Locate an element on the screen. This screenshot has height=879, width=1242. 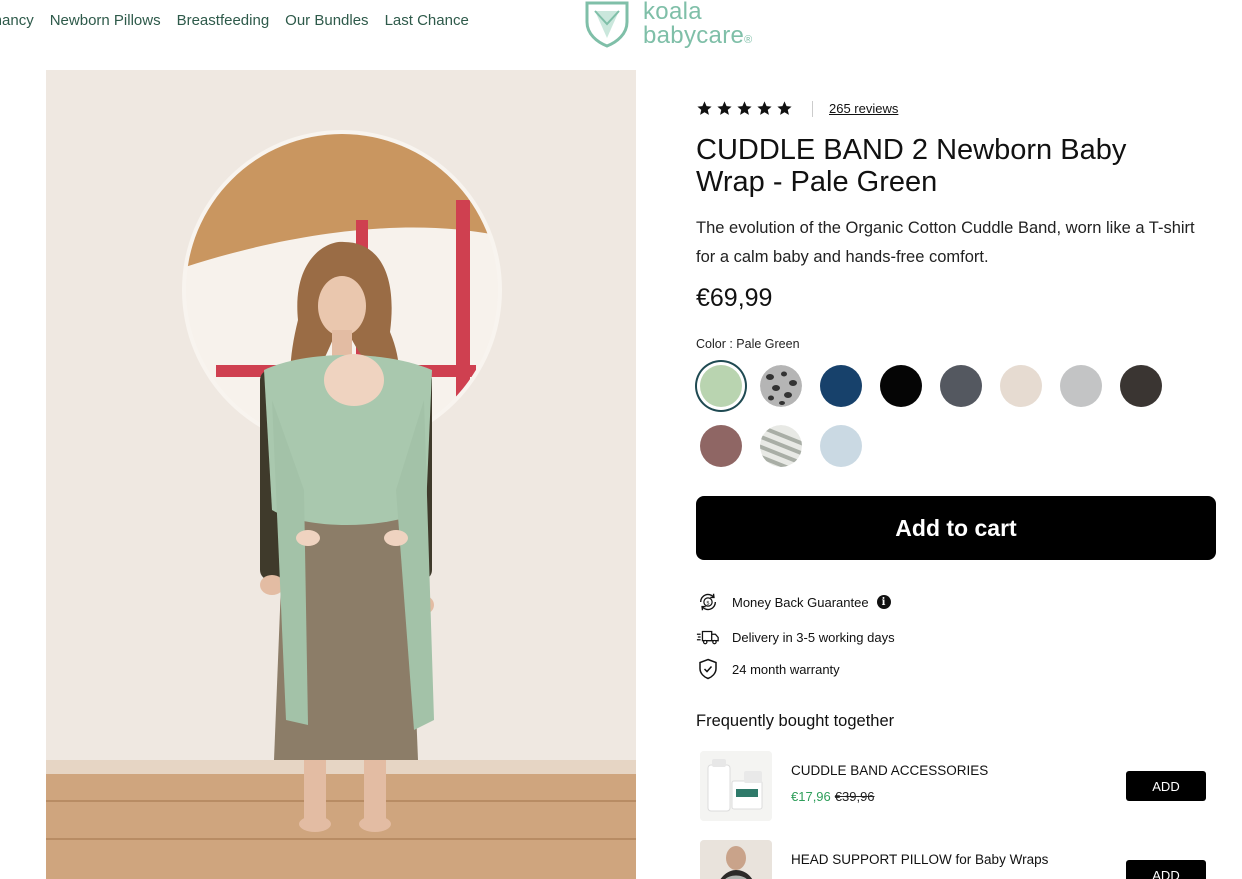
swatch-charcoal is located at coordinates (1141, 386).